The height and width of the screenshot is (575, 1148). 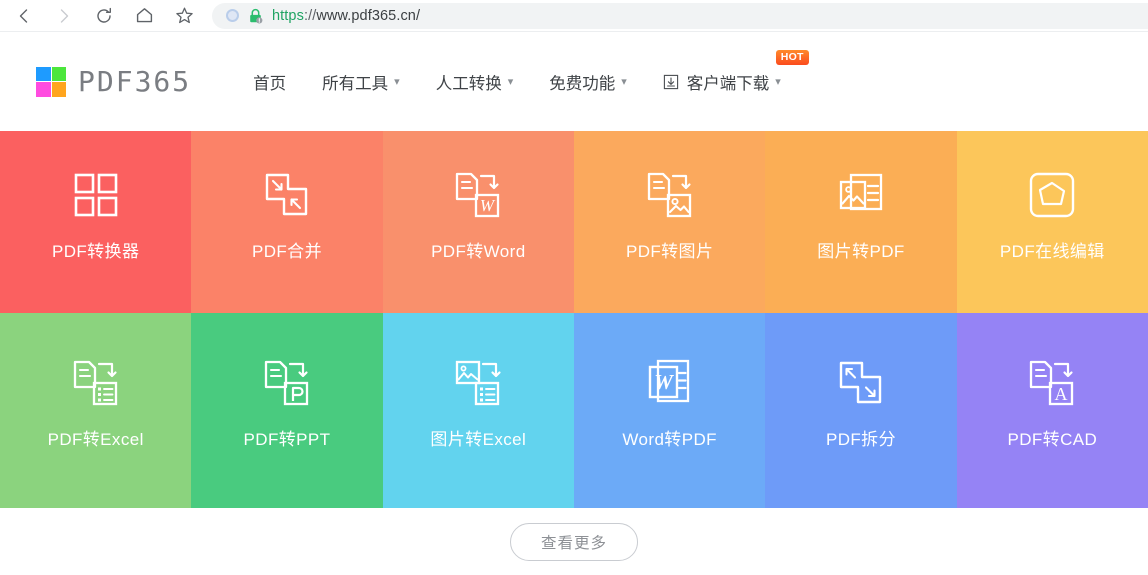 I want to click on main-navigation: 首页 所有工具 ▾ 人工转换 ▾ 免费功能 ▾ 客户端下载 ▾ HOT, so click(x=531, y=71).